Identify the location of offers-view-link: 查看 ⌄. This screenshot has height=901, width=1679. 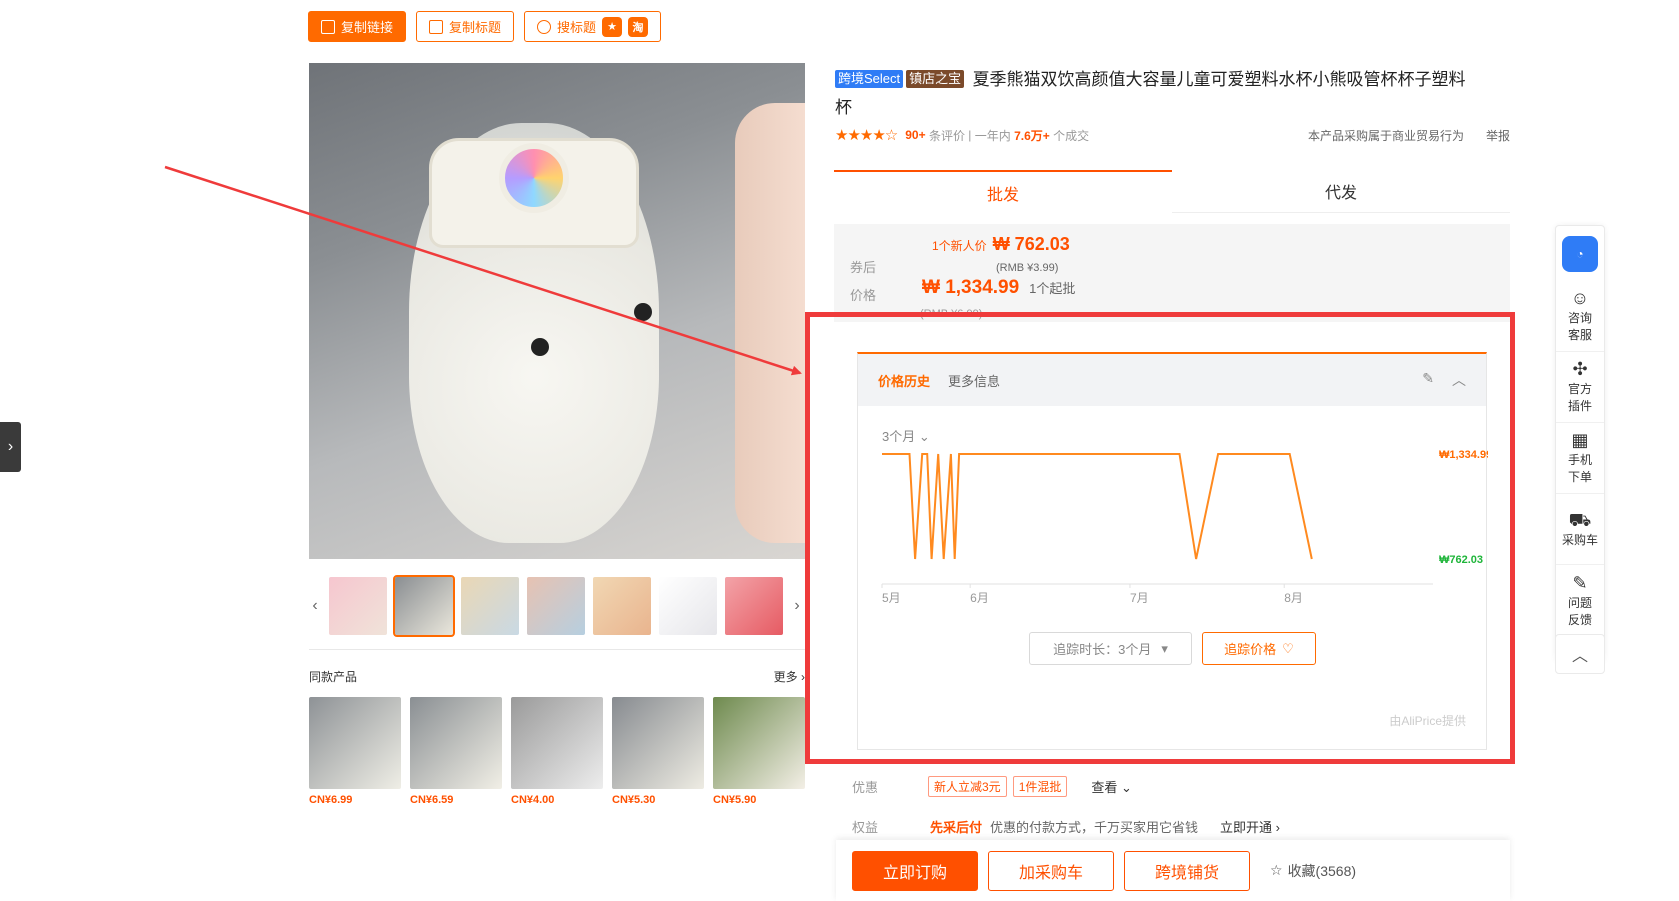
(1111, 786).